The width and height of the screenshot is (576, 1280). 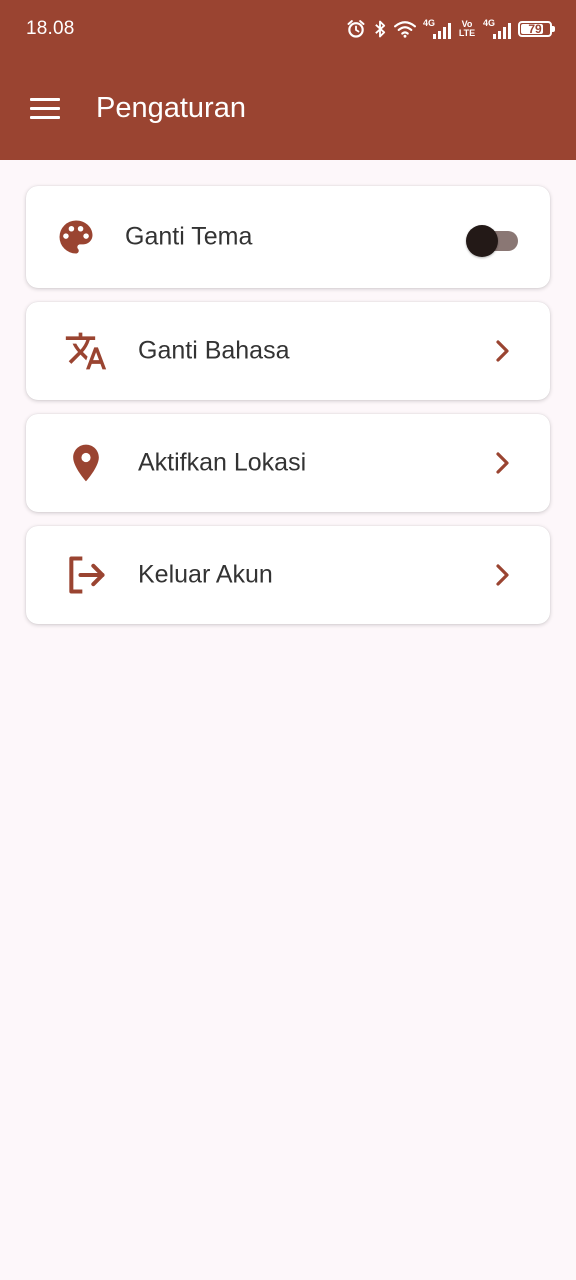 What do you see at coordinates (214, 350) in the screenshot?
I see `settings-item-label: Ganti Bahasa` at bounding box center [214, 350].